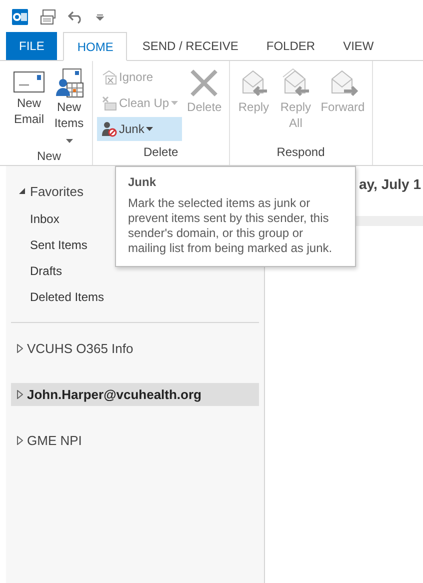 This screenshot has height=583, width=423. What do you see at coordinates (135, 297) in the screenshot?
I see `folder-item: Deleted Items` at bounding box center [135, 297].